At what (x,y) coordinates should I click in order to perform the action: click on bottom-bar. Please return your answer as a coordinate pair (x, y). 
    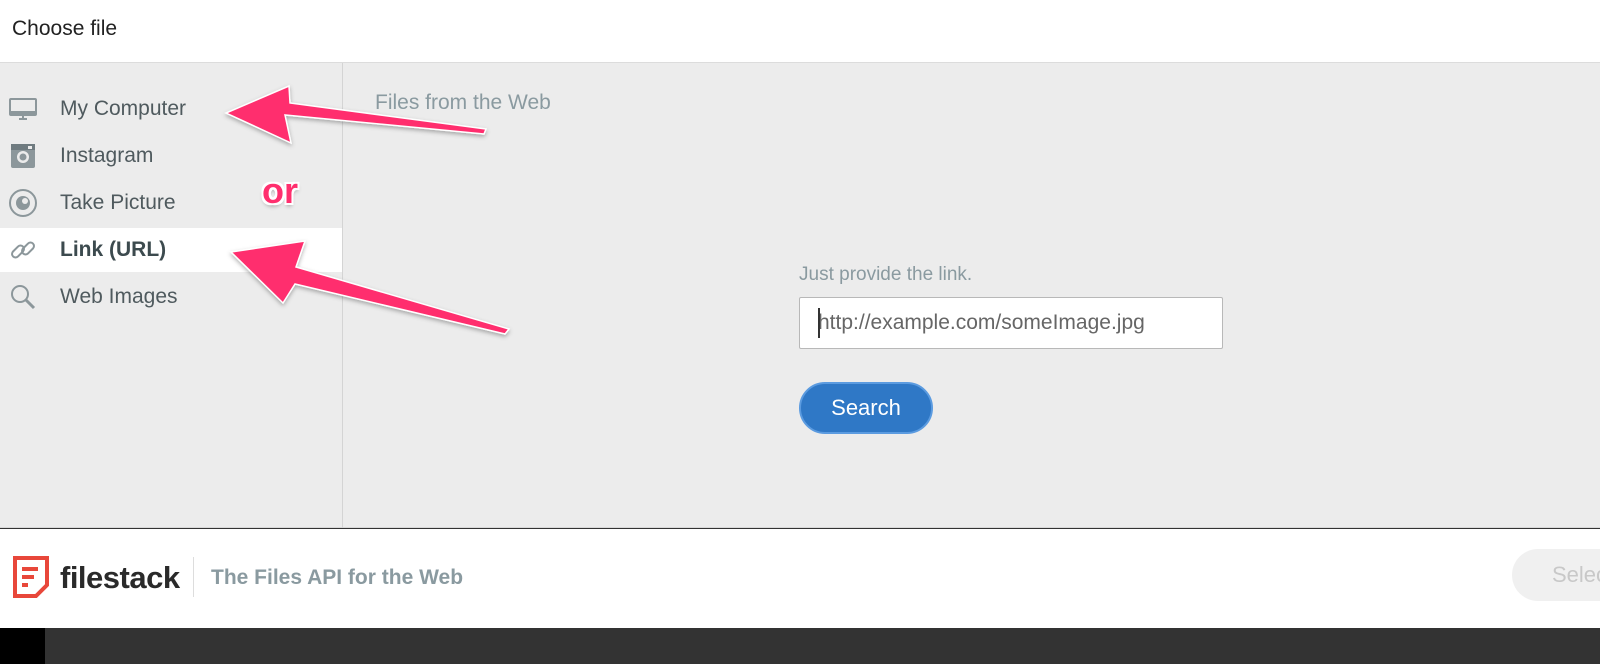
    Looking at the image, I should click on (800, 646).